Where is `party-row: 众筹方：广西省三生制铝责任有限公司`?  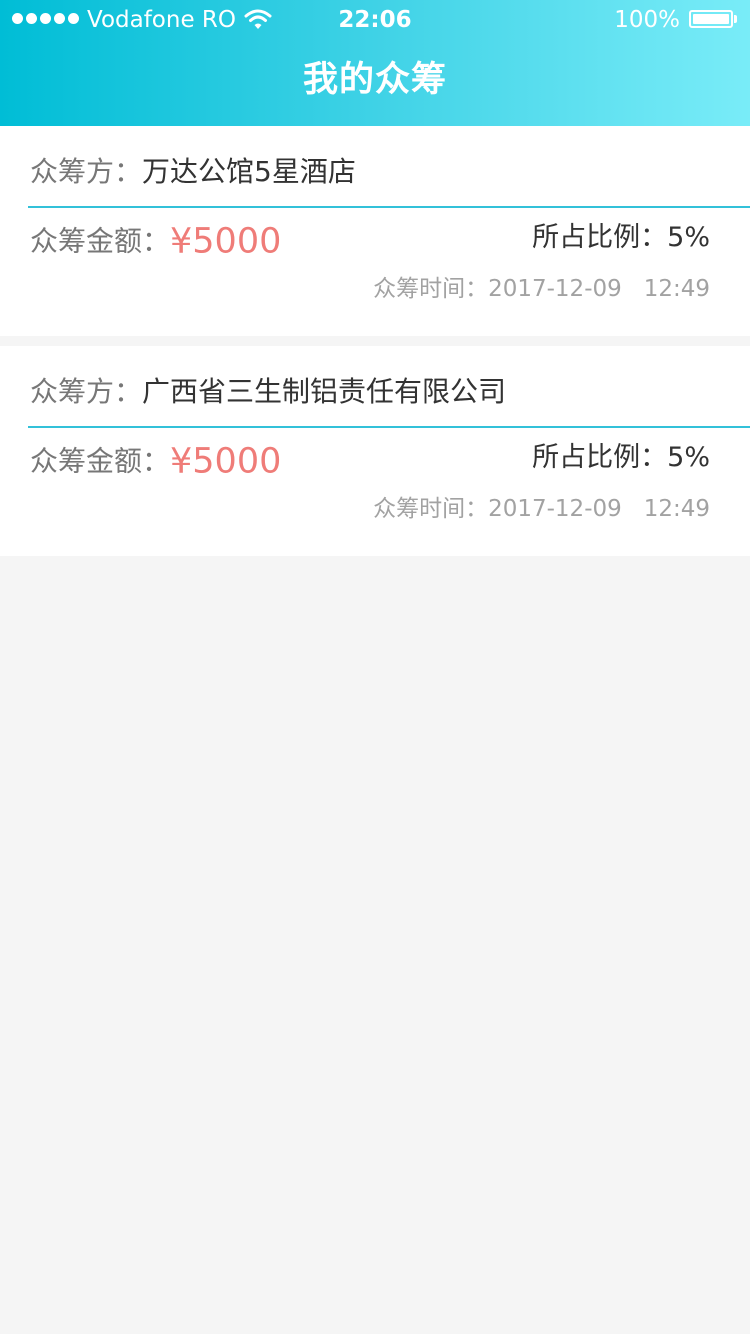
party-row: 众筹方：广西省三生制铝责任有限公司 is located at coordinates (268, 392).